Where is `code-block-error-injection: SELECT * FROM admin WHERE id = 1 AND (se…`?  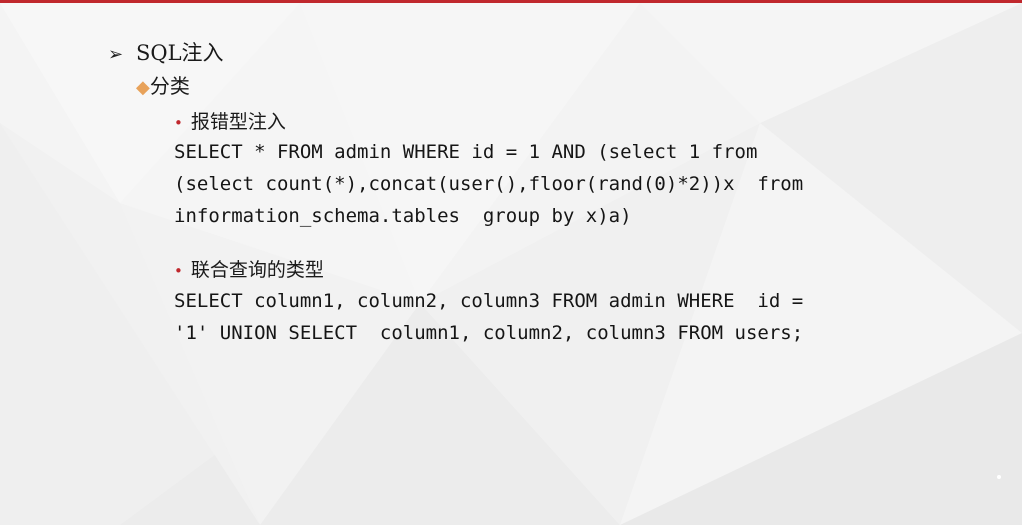
code-block-error-injection: SELECT * FROM admin WHERE id = 1 AND (se… is located at coordinates (488, 184).